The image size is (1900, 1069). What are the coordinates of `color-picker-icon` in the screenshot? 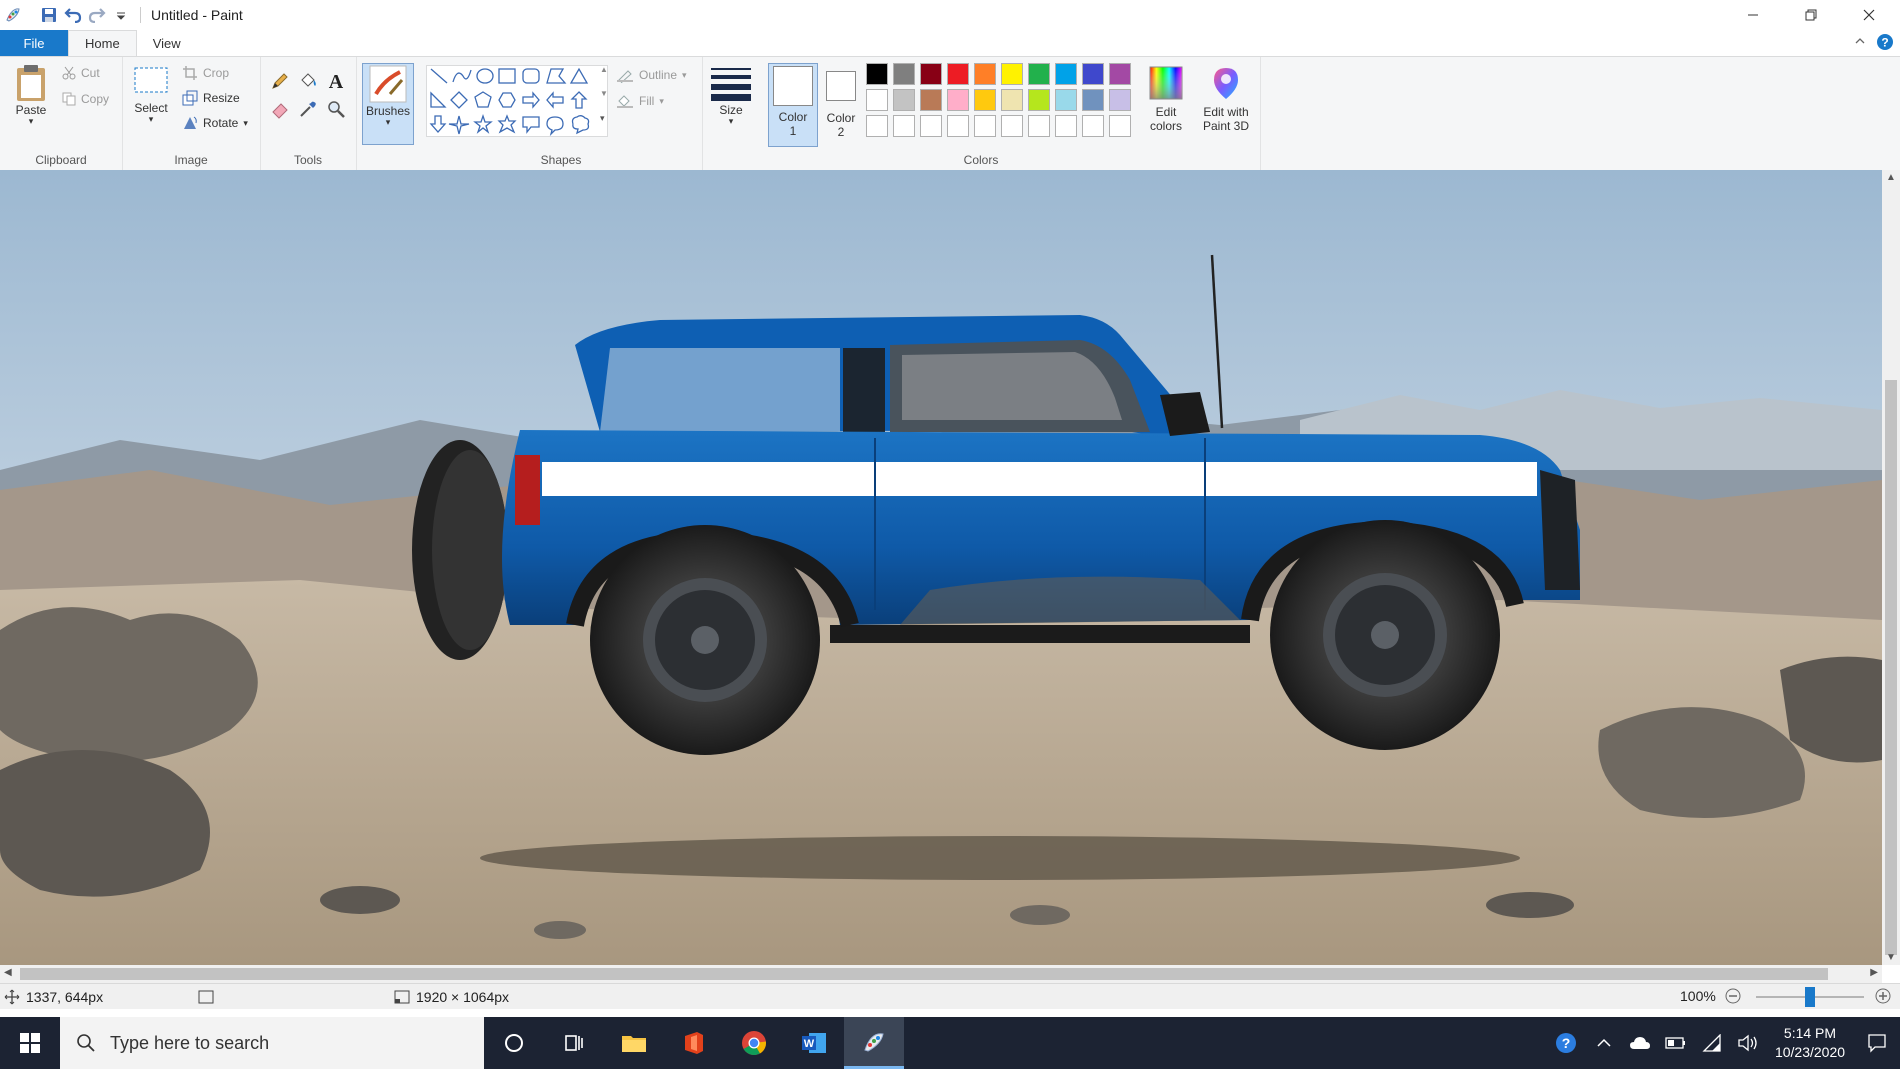 It's located at (308, 110).